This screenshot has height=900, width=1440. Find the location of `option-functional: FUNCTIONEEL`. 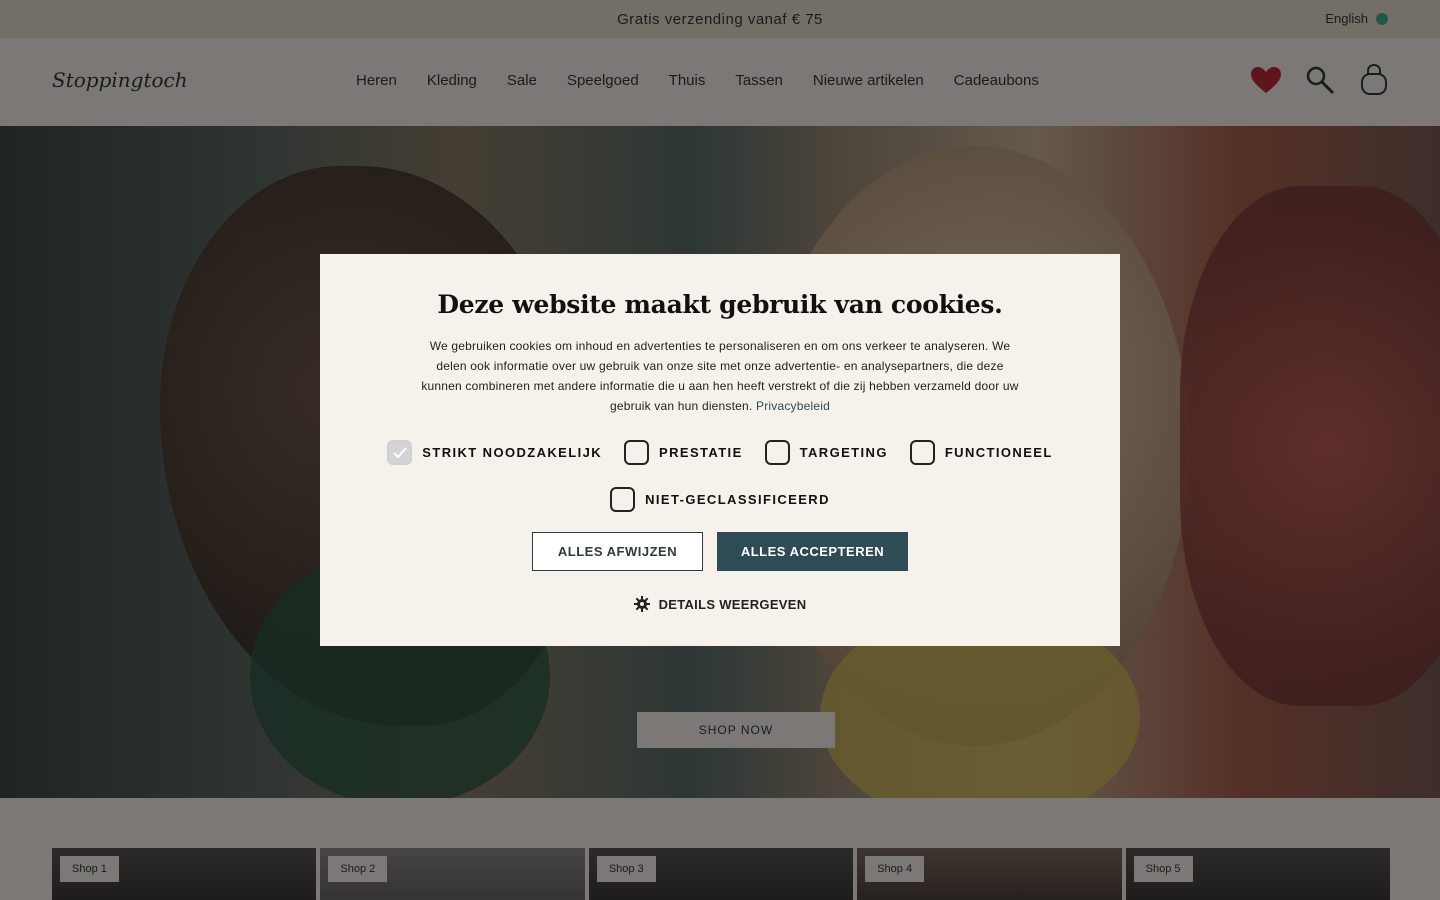

option-functional: FUNCTIONEEL is located at coordinates (981, 452).